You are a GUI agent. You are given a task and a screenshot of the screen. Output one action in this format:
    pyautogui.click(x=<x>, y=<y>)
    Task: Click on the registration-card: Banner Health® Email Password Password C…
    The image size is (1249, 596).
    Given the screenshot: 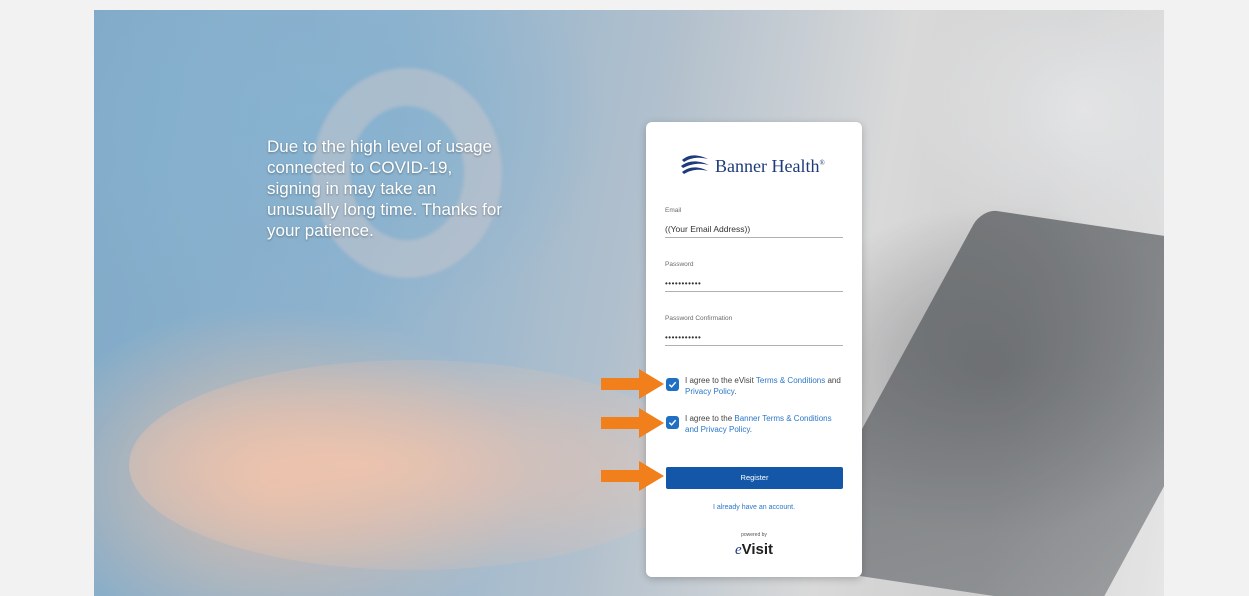 What is the action you would take?
    pyautogui.click(x=754, y=349)
    